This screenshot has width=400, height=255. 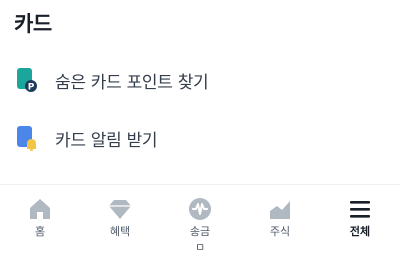 I want to click on tab-benefits: 혜택, so click(x=120, y=215).